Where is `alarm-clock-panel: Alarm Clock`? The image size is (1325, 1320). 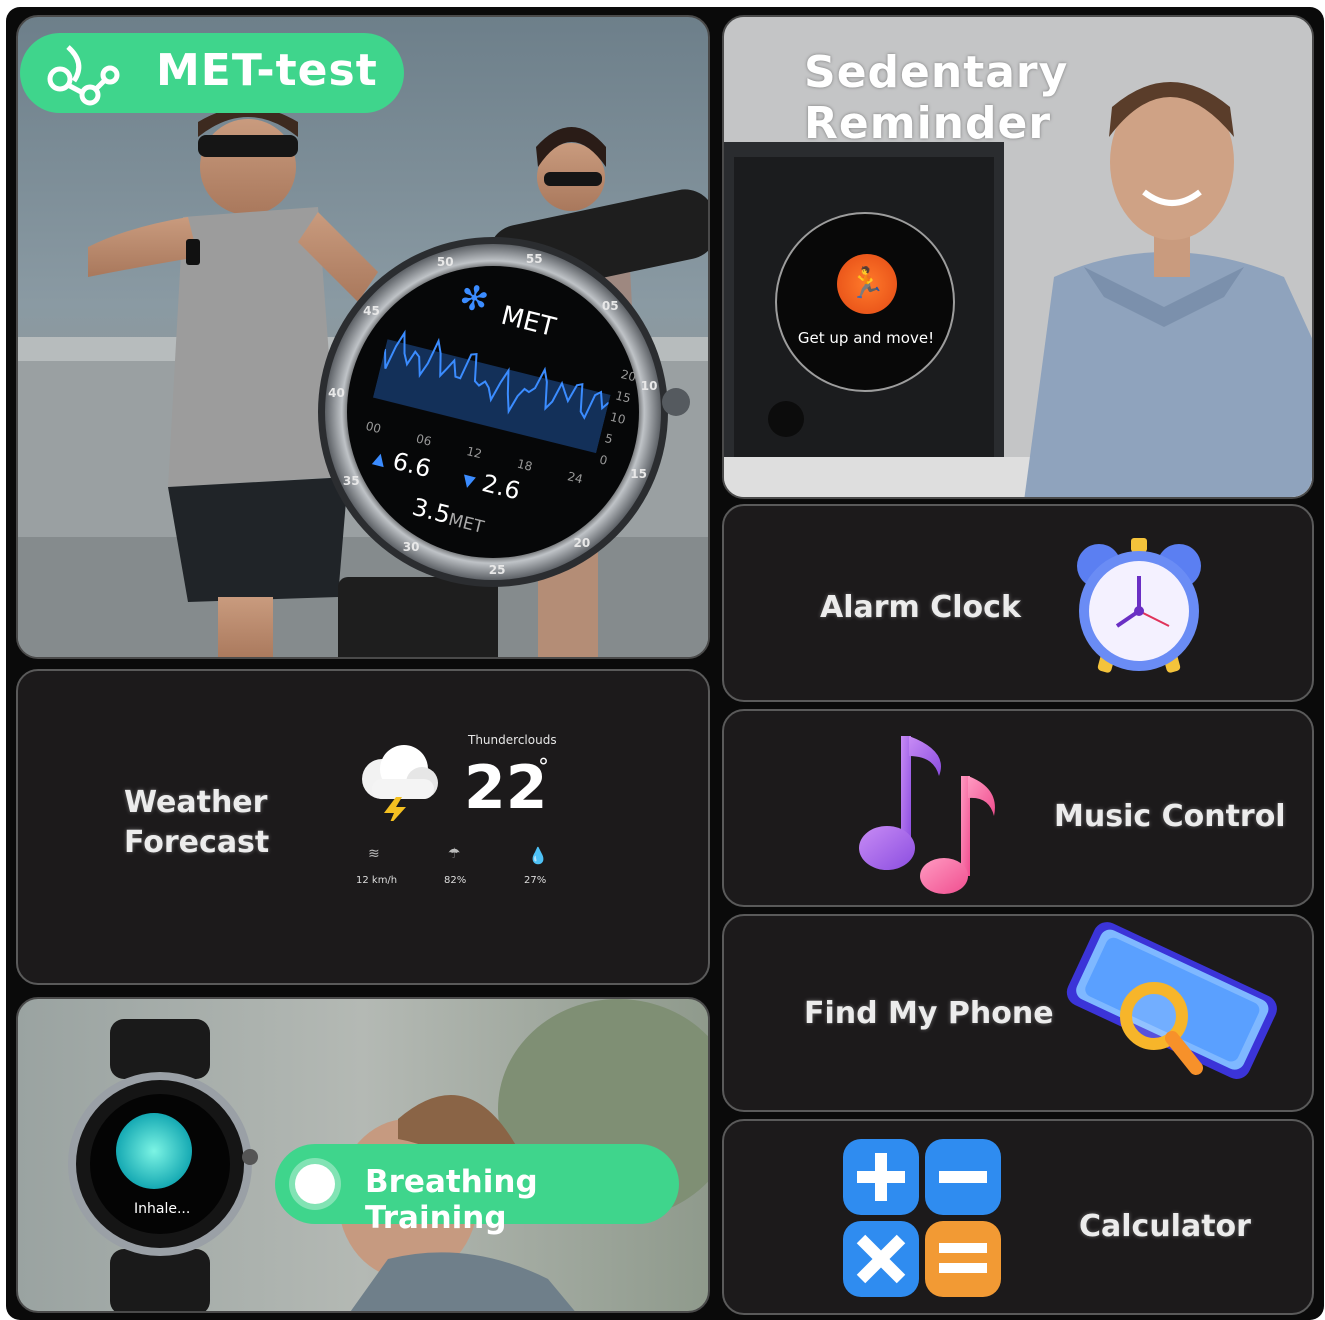 alarm-clock-panel: Alarm Clock is located at coordinates (1018, 603).